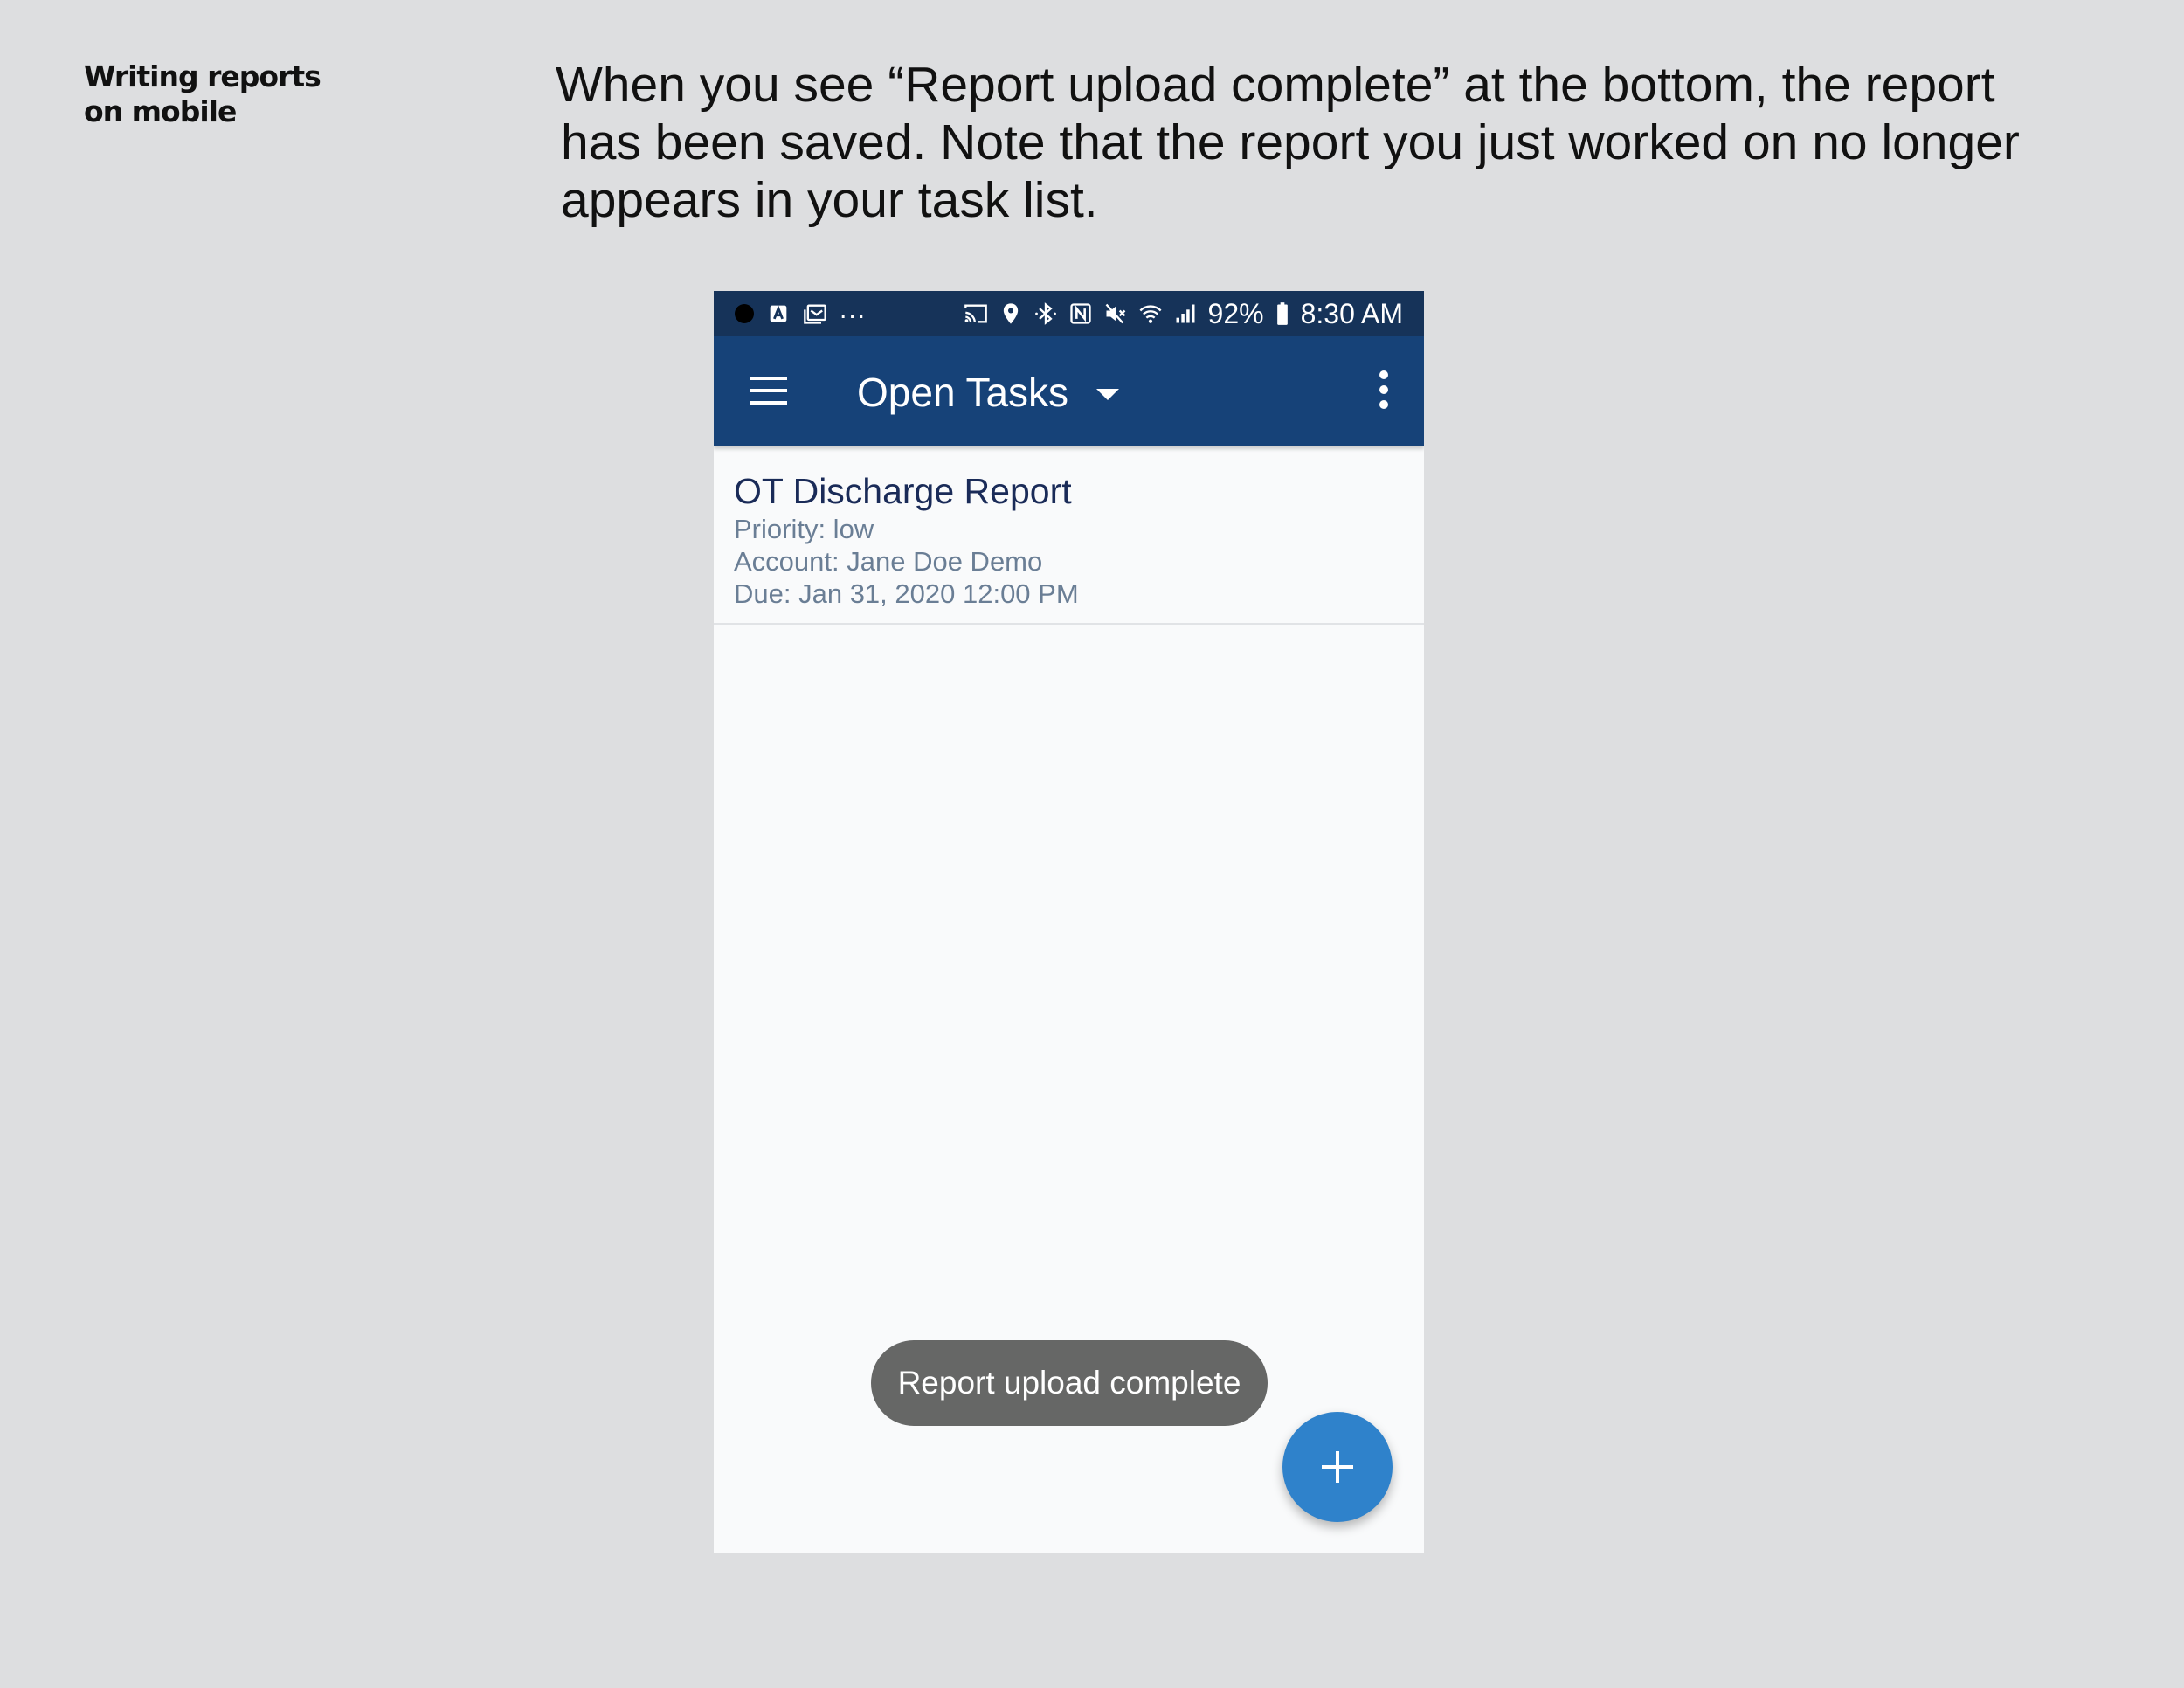 Image resolution: width=2184 pixels, height=1688 pixels. What do you see at coordinates (1011, 313) in the screenshot?
I see `location-icon` at bounding box center [1011, 313].